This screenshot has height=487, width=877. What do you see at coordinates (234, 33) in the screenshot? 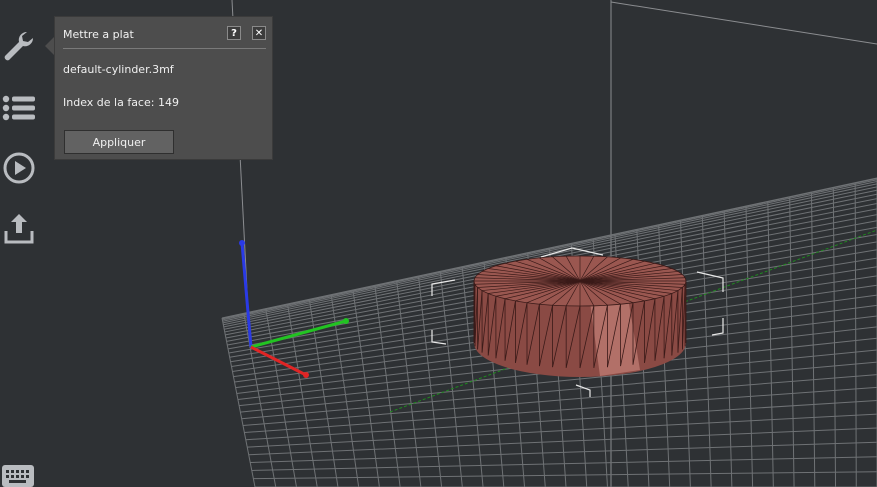
I see `help-button: ?` at bounding box center [234, 33].